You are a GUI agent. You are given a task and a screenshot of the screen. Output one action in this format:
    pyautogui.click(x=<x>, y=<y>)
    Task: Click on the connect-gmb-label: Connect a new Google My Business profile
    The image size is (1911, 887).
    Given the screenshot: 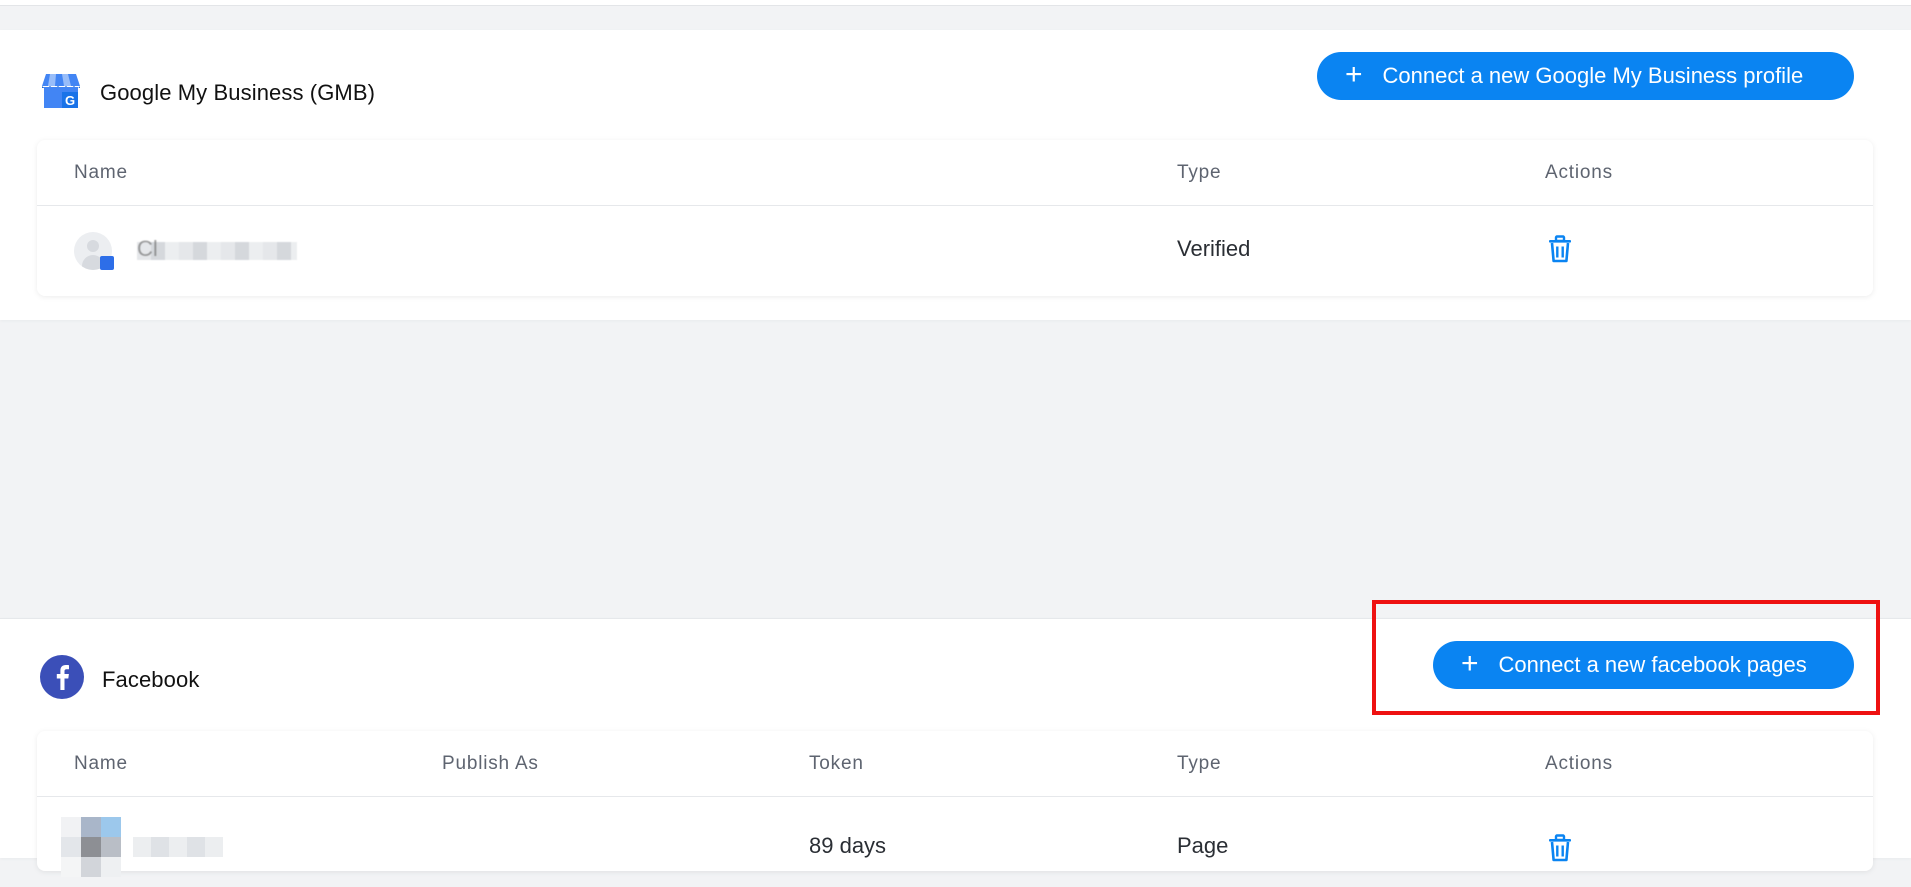 What is the action you would take?
    pyautogui.click(x=1593, y=75)
    